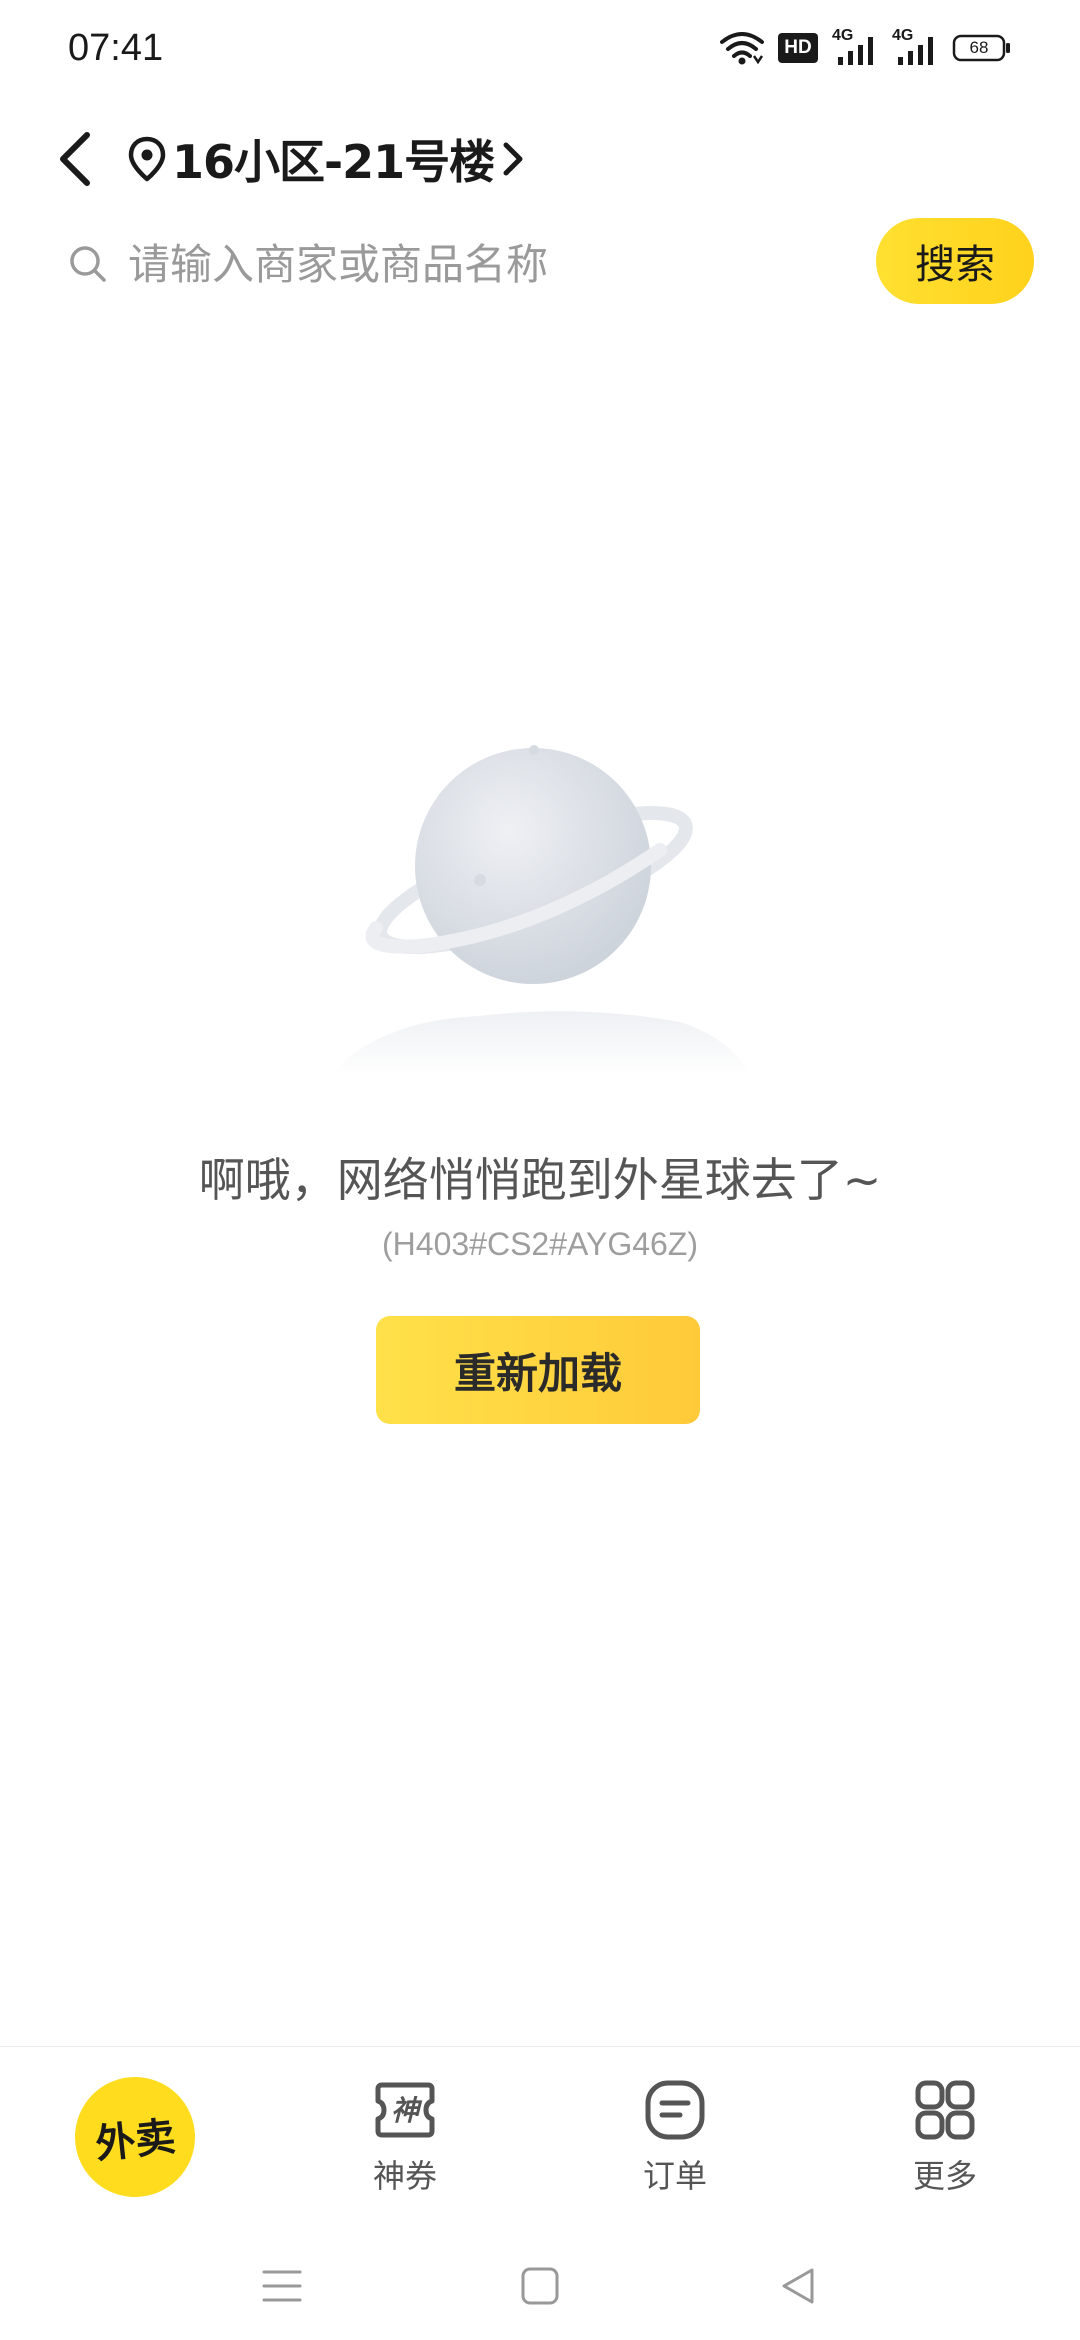 Image resolution: width=1080 pixels, height=2340 pixels. I want to click on tab-orders: 订单, so click(675, 2137).